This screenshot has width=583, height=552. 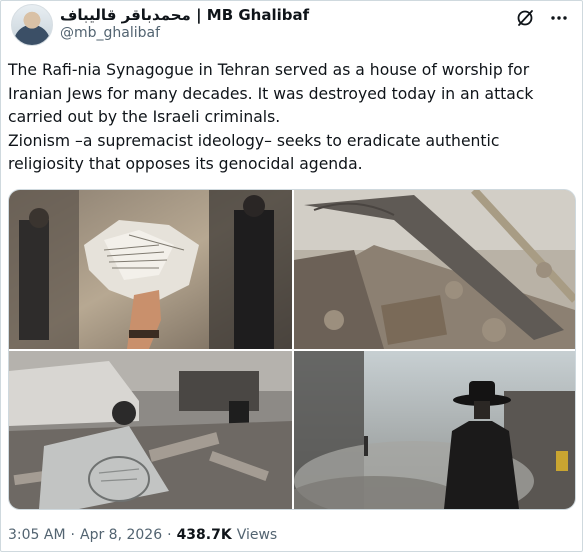 I want to click on grok-slash-icon, so click(x=525, y=18).